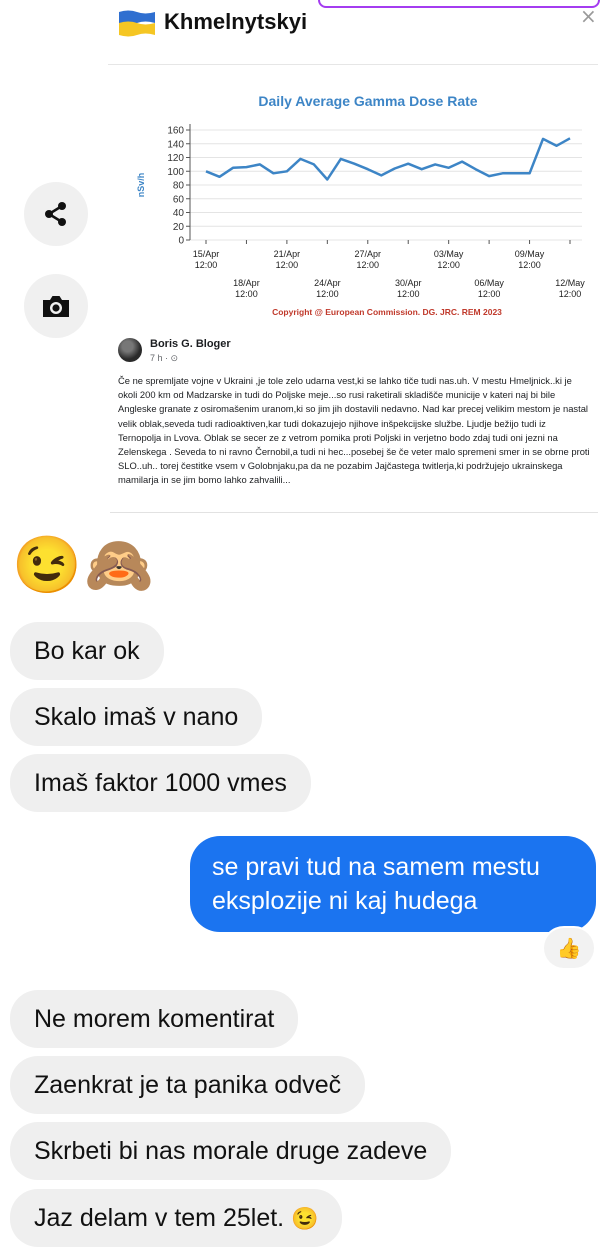  What do you see at coordinates (175, 158) in the screenshot?
I see `y-tick-label: 120` at bounding box center [175, 158].